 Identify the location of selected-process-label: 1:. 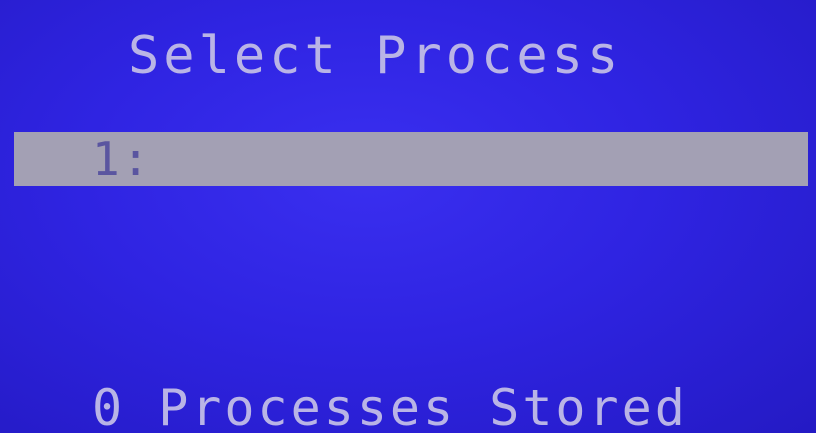
(122, 159).